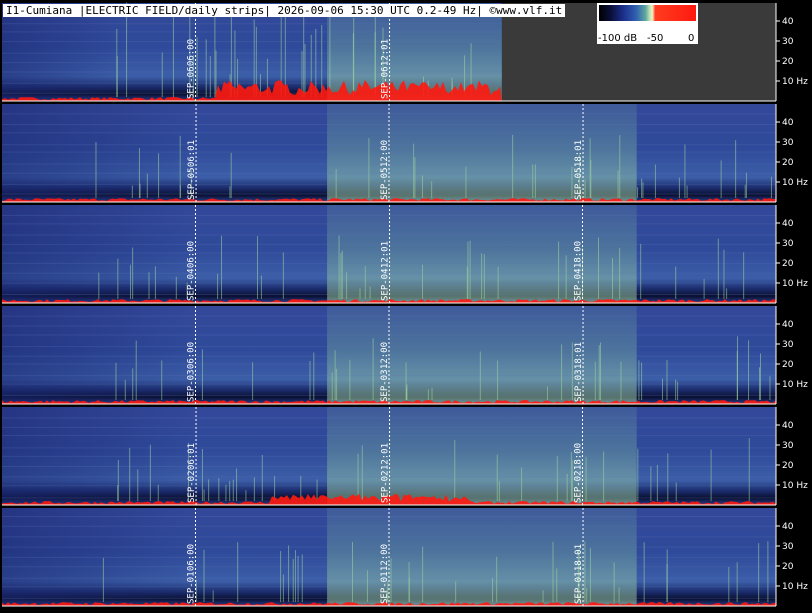  Describe the element at coordinates (691, 38) in the screenshot. I see `legend-label-max: 0` at that location.